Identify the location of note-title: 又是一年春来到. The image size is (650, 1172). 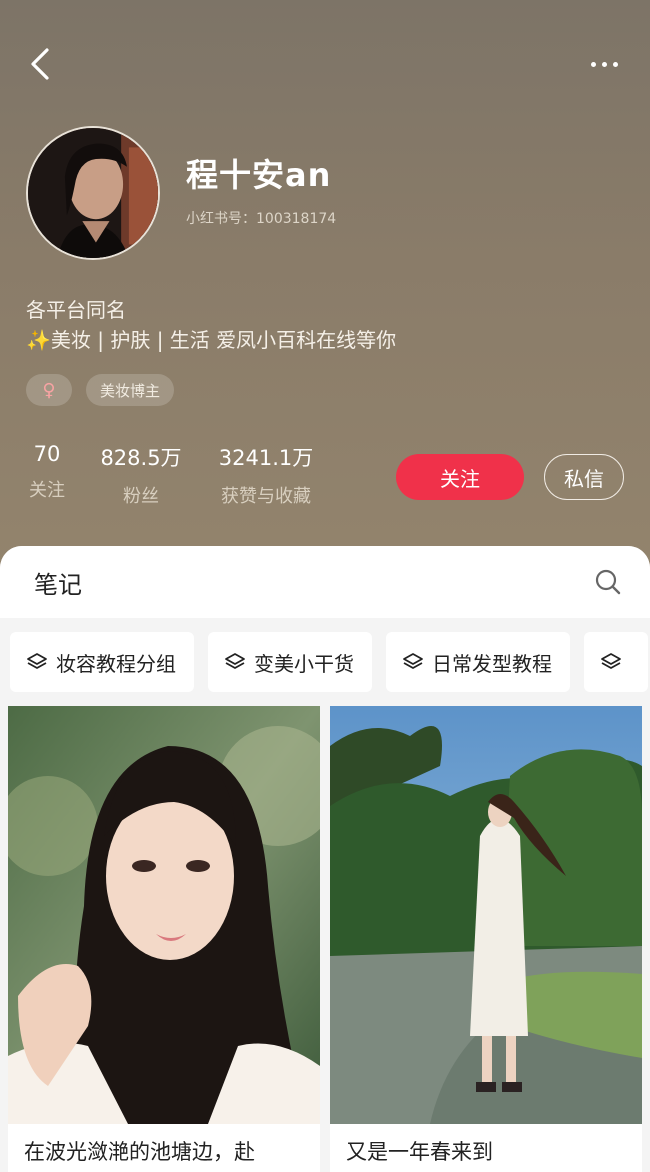
(419, 1152).